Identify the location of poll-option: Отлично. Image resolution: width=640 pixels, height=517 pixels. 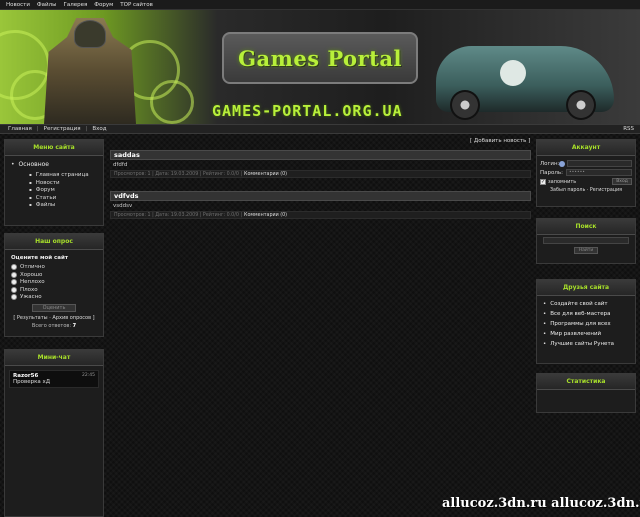
(54, 267).